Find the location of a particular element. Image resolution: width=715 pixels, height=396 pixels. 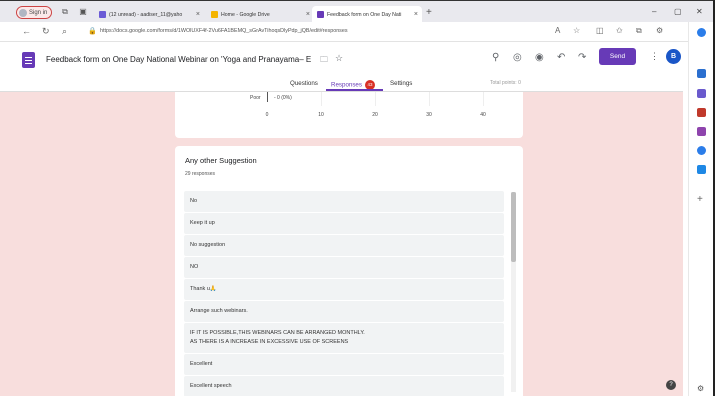

split-screen-icon: ◫ is located at coordinates (600, 30).